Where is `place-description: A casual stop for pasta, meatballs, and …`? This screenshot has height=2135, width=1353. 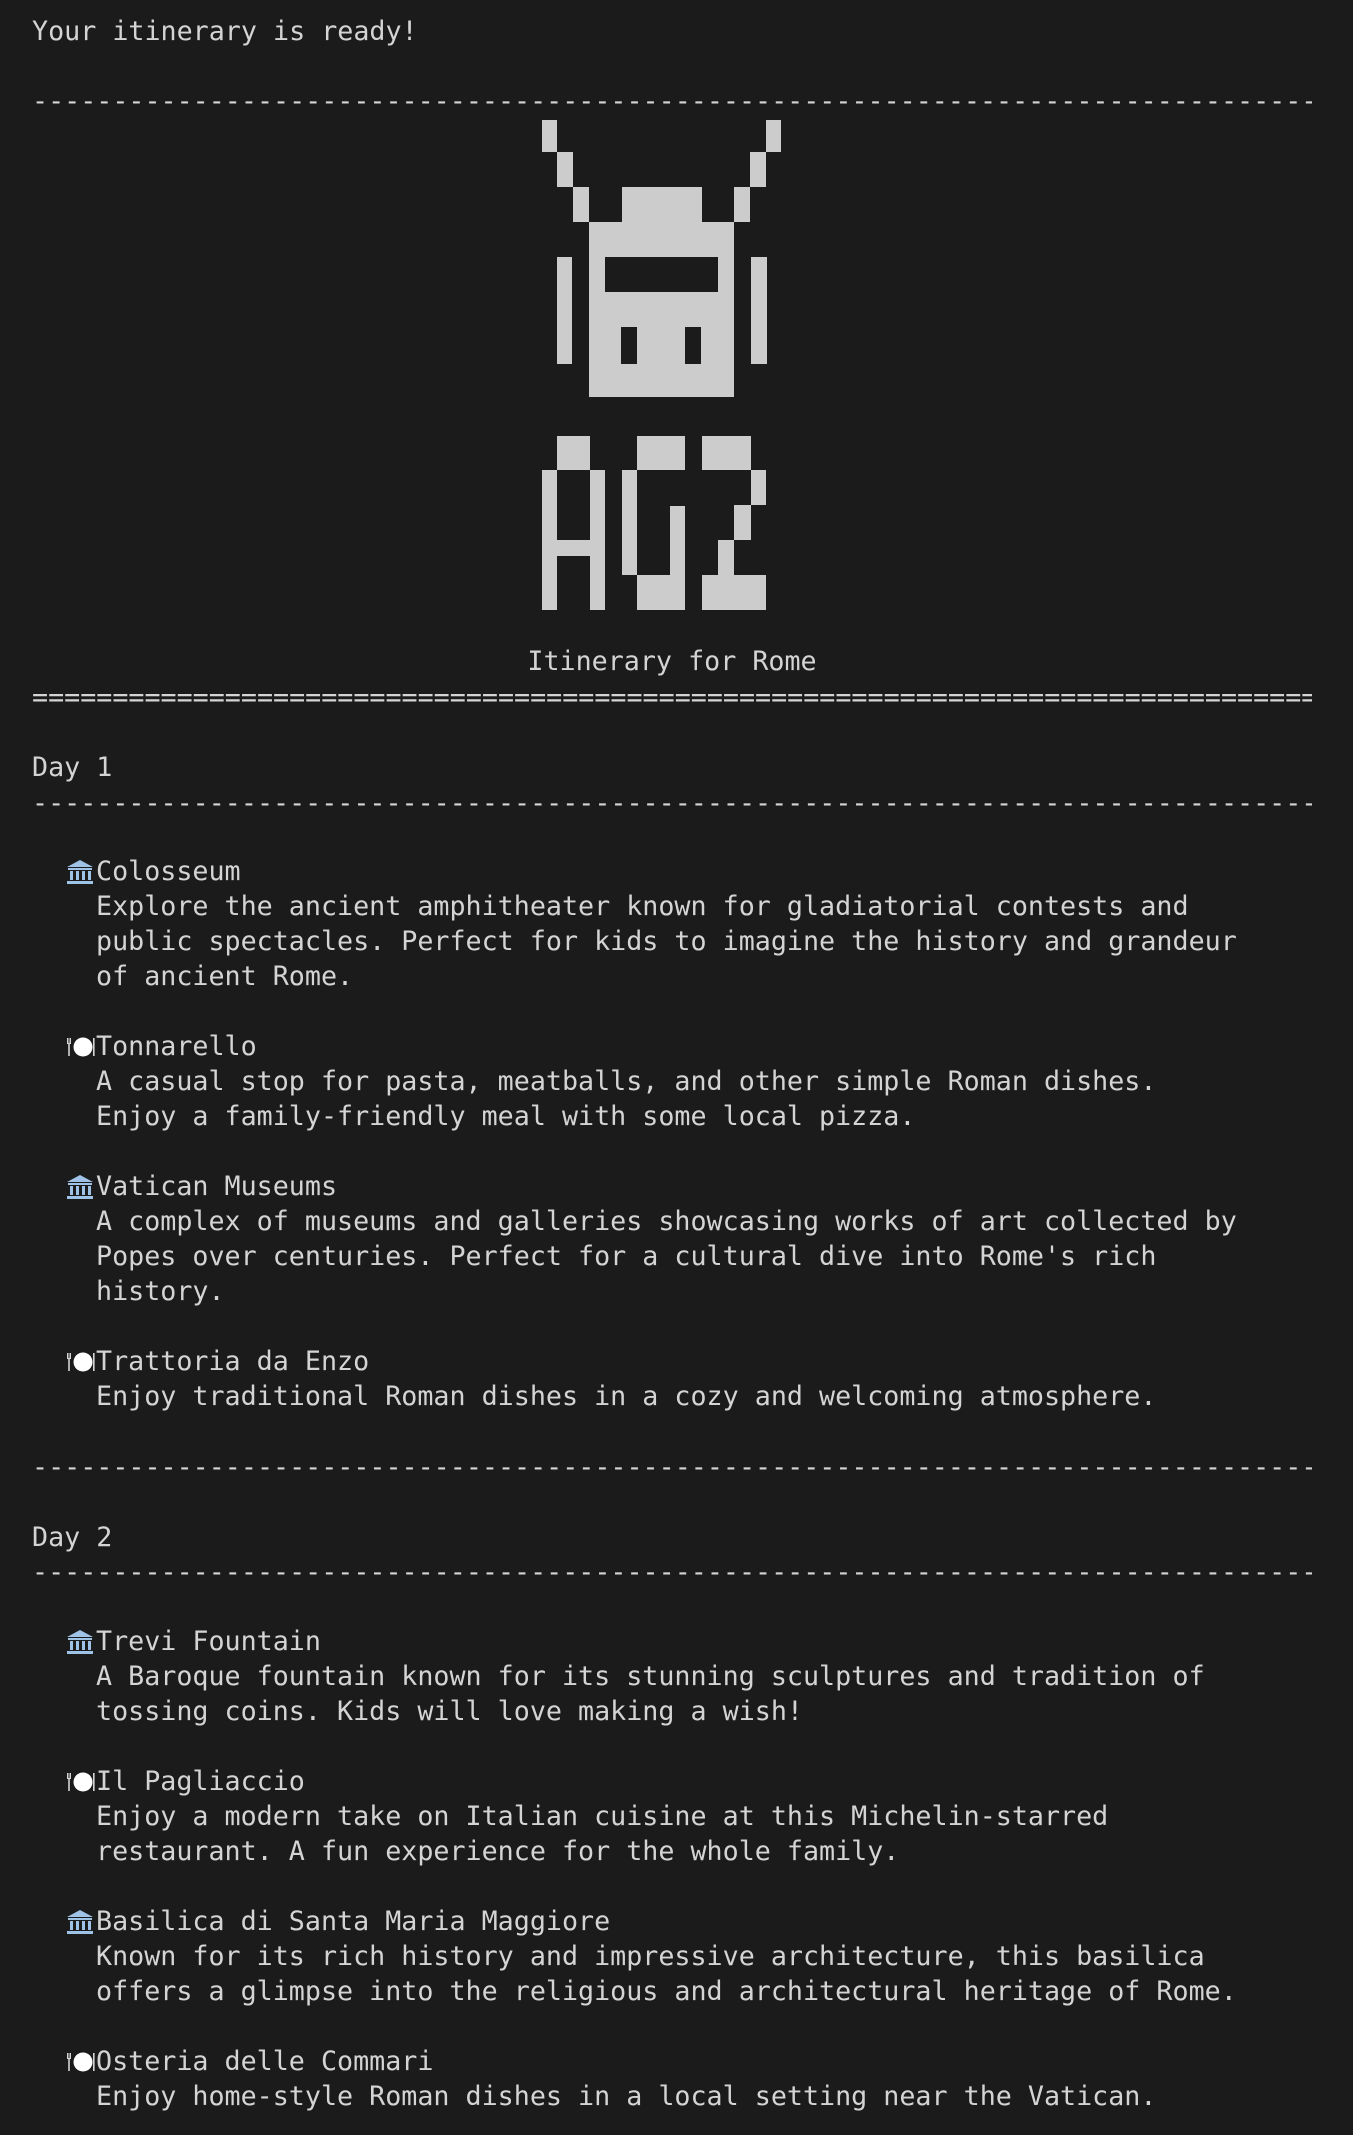 place-description: A casual stop for pasta, meatballs, and … is located at coordinates (626, 1099).